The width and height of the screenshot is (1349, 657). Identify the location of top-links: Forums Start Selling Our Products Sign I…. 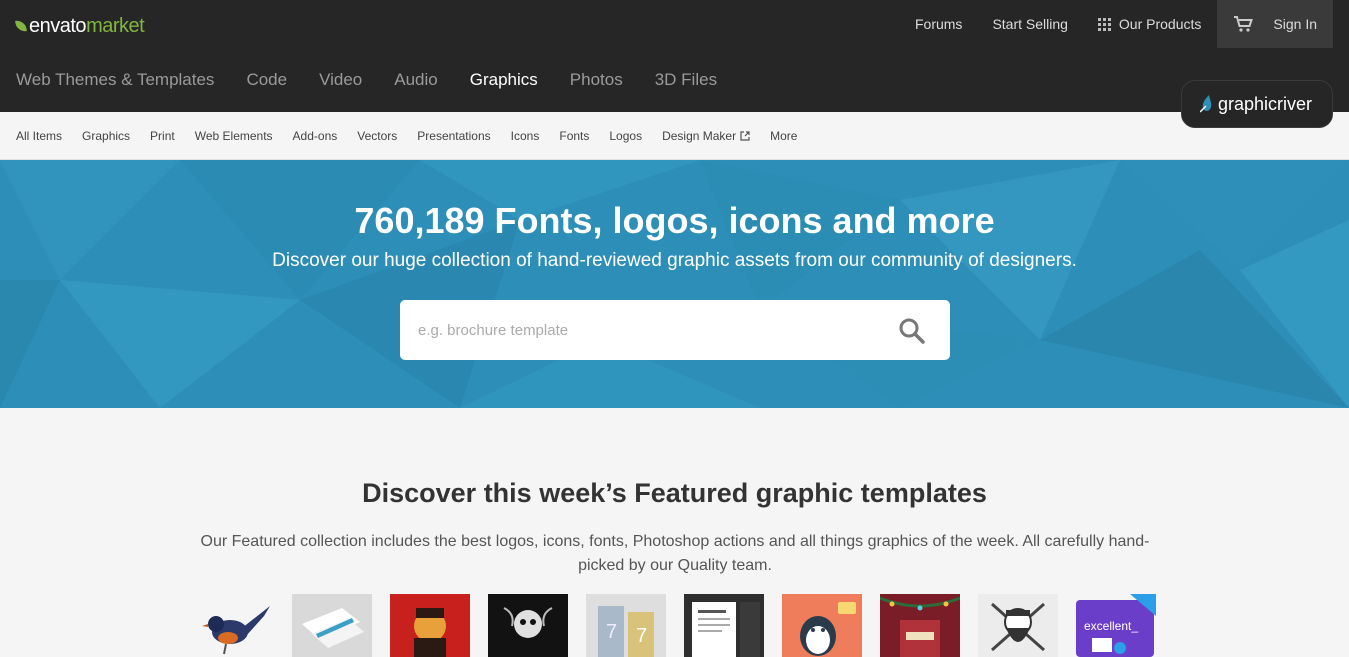
(1109, 24).